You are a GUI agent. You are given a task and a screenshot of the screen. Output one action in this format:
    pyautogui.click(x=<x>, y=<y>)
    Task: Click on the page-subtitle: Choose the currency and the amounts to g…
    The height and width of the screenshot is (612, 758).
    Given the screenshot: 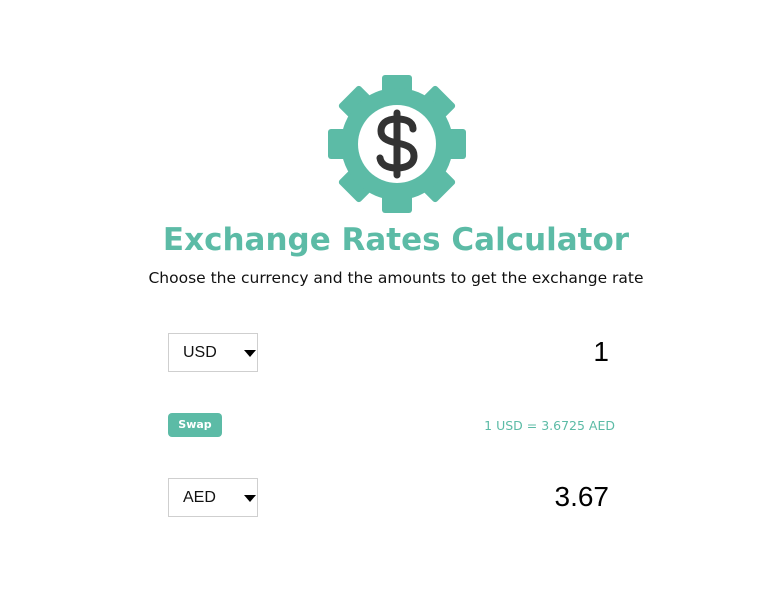 What is the action you would take?
    pyautogui.click(x=396, y=278)
    